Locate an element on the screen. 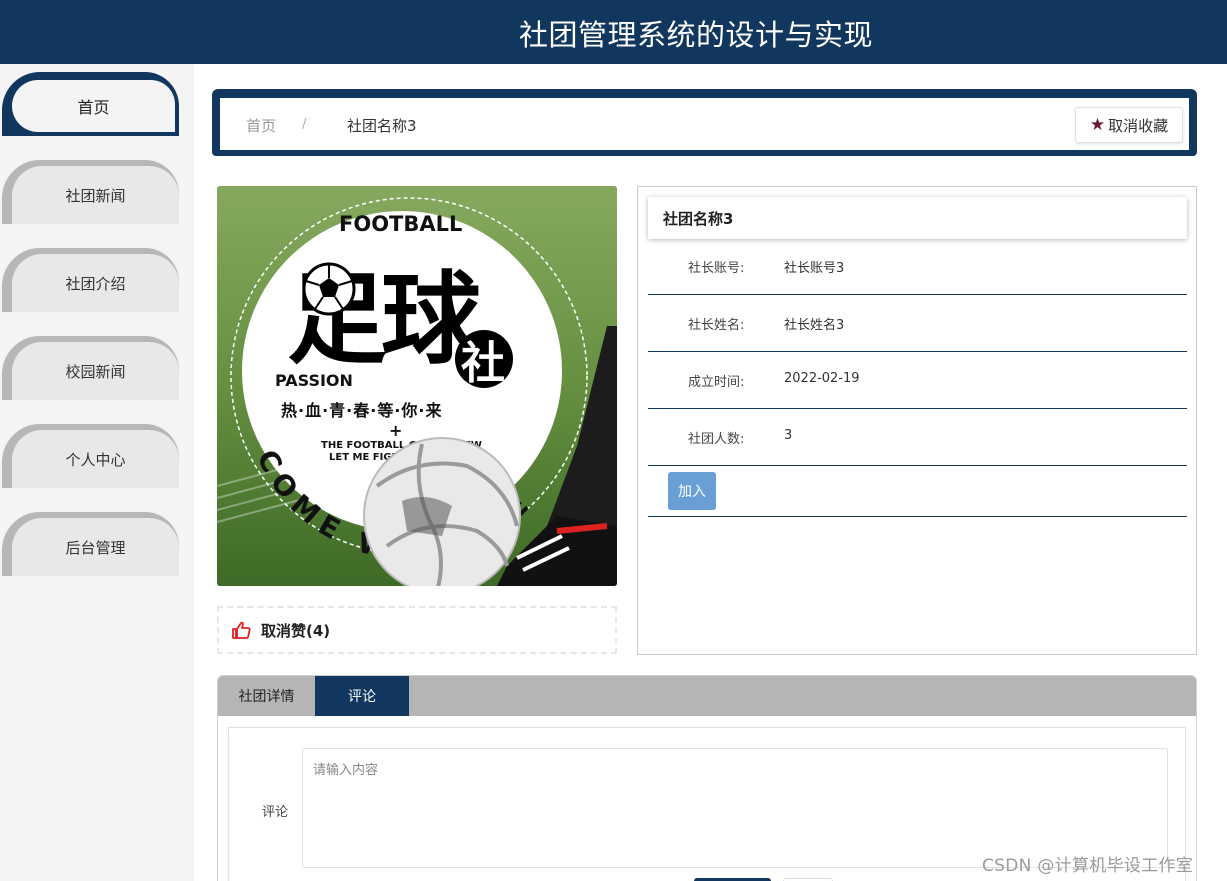 This screenshot has height=881, width=1227. sidebar: 首页 社团新闻 社团介绍 校园新闻 个人中心 后台管理 is located at coordinates (97, 472).